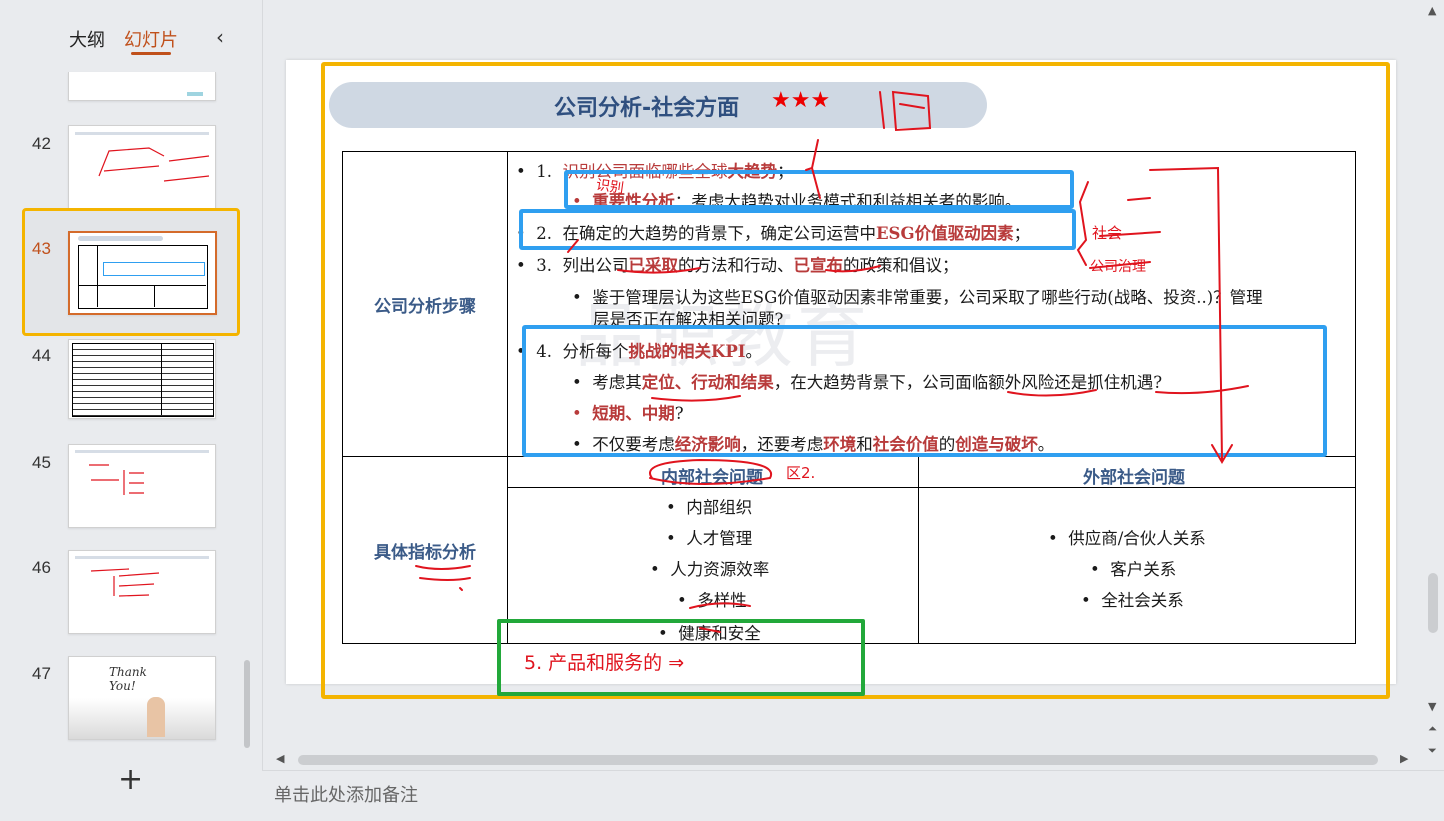 Image resolution: width=1444 pixels, height=821 pixels. What do you see at coordinates (1432, 729) in the screenshot?
I see `previous-slide-icon: ⏶` at bounding box center [1432, 729].